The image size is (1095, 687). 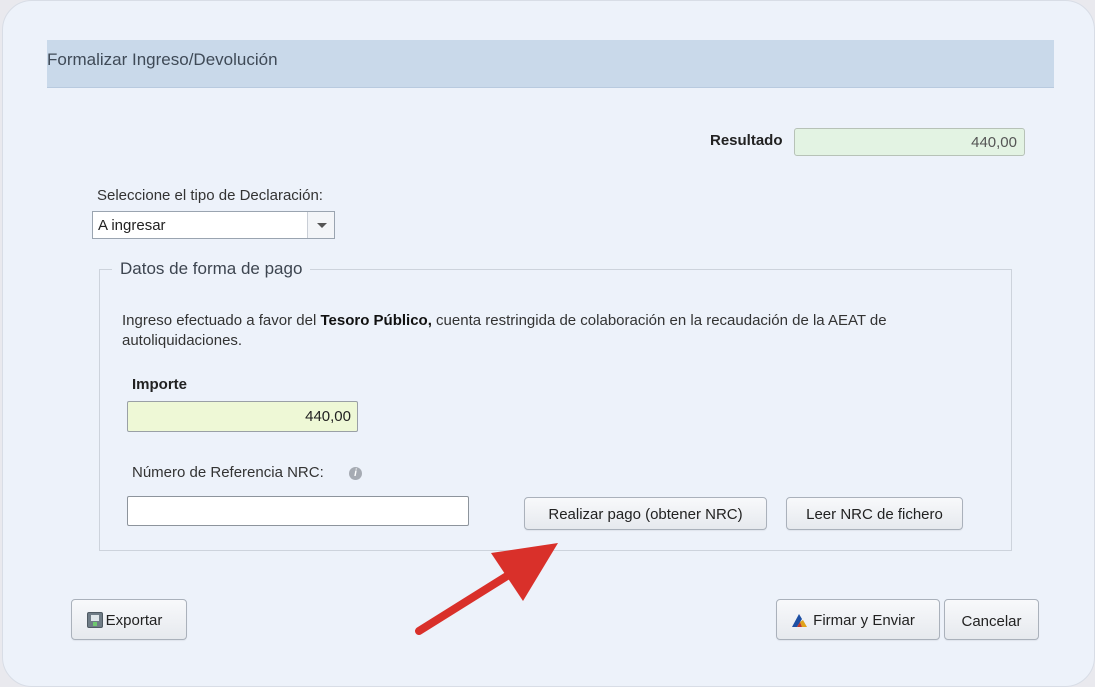 What do you see at coordinates (162, 59) in the screenshot?
I see `dialog-title: Formalizar Ingreso/Devolución` at bounding box center [162, 59].